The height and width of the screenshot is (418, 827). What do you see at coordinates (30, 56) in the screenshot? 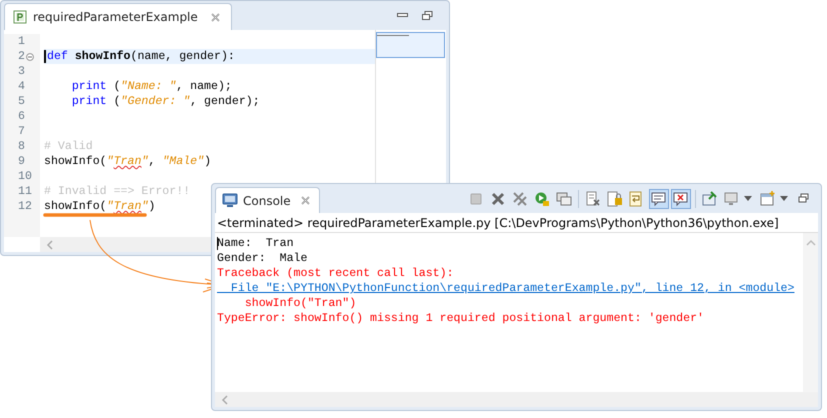
I see `fold-icon` at bounding box center [30, 56].